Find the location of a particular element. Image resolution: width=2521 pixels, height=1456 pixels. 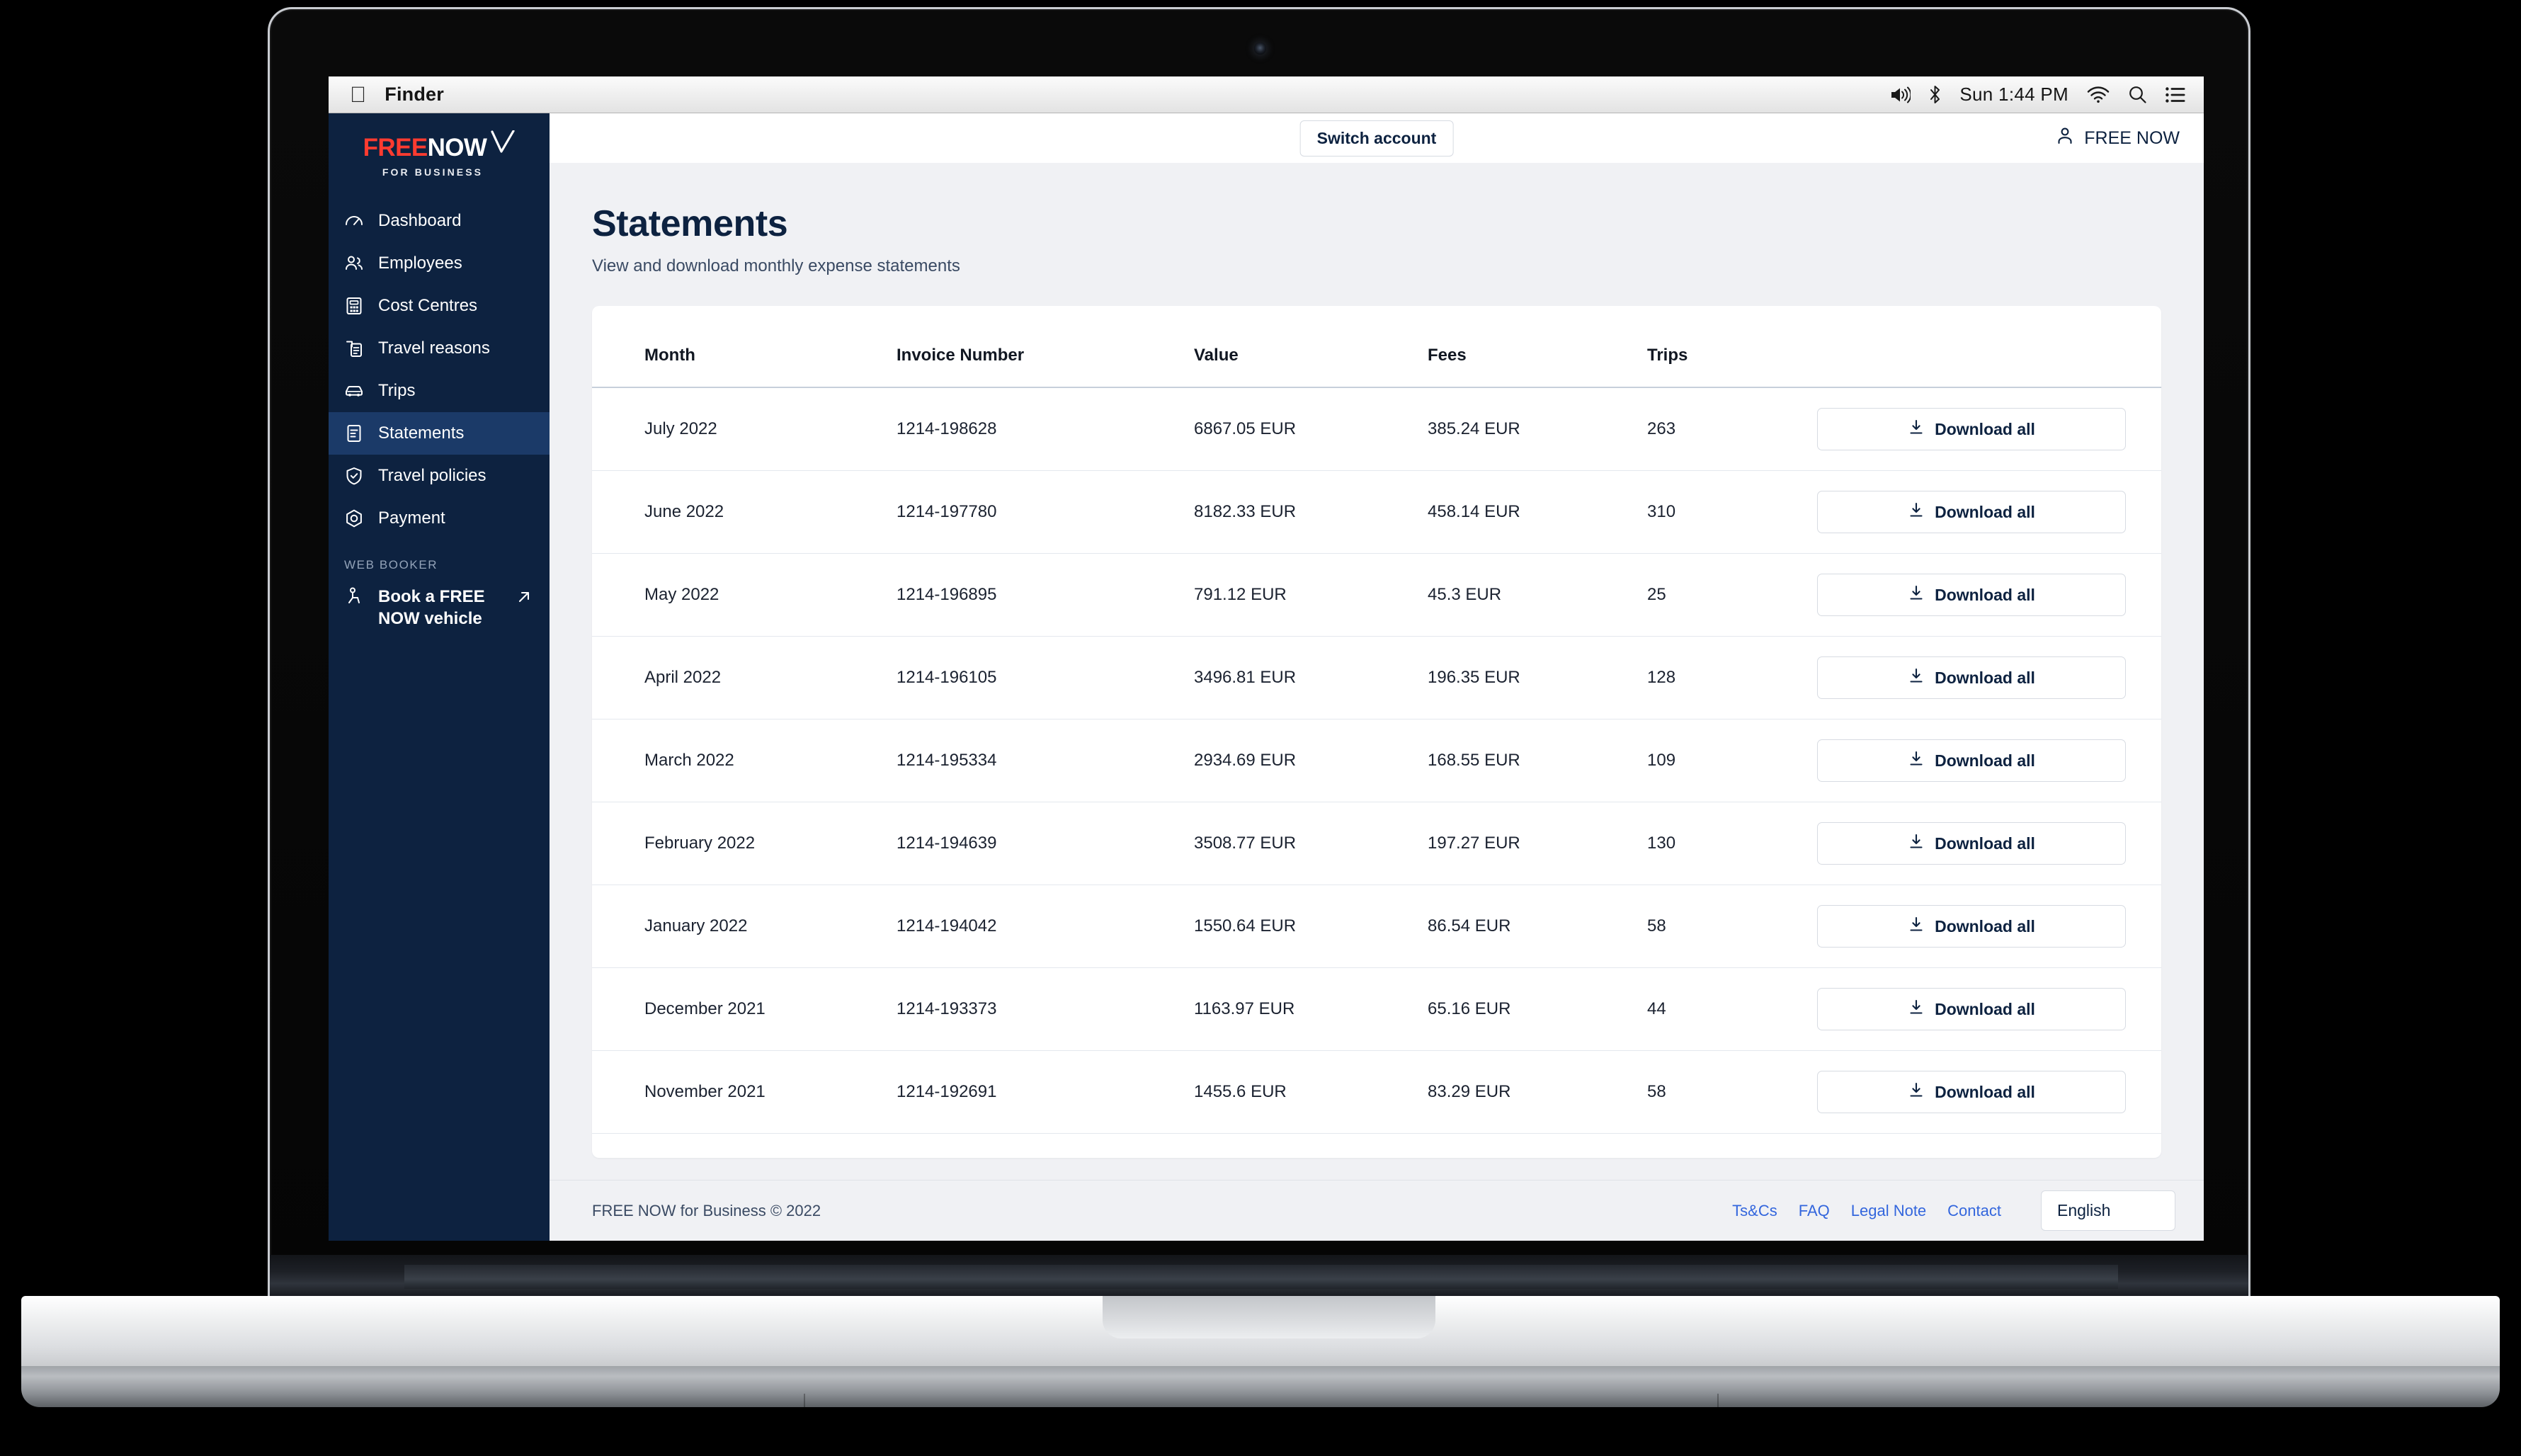

sidebar-item-label: Trips is located at coordinates (397, 391).